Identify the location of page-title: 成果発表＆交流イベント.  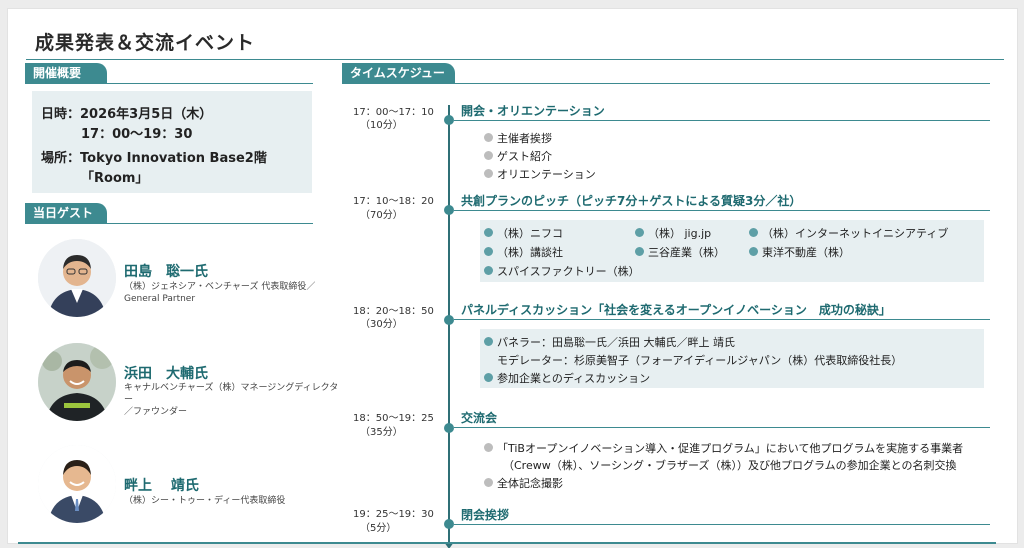
(145, 43).